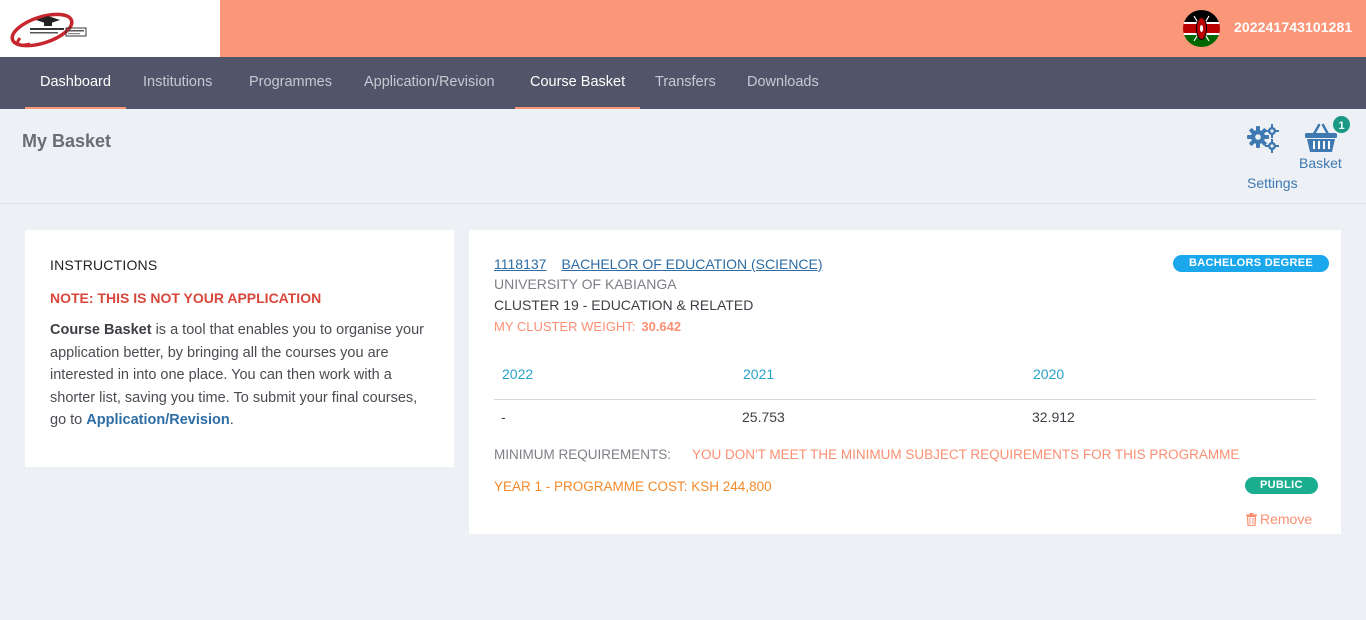  I want to click on basket-link: Basket, so click(1320, 163).